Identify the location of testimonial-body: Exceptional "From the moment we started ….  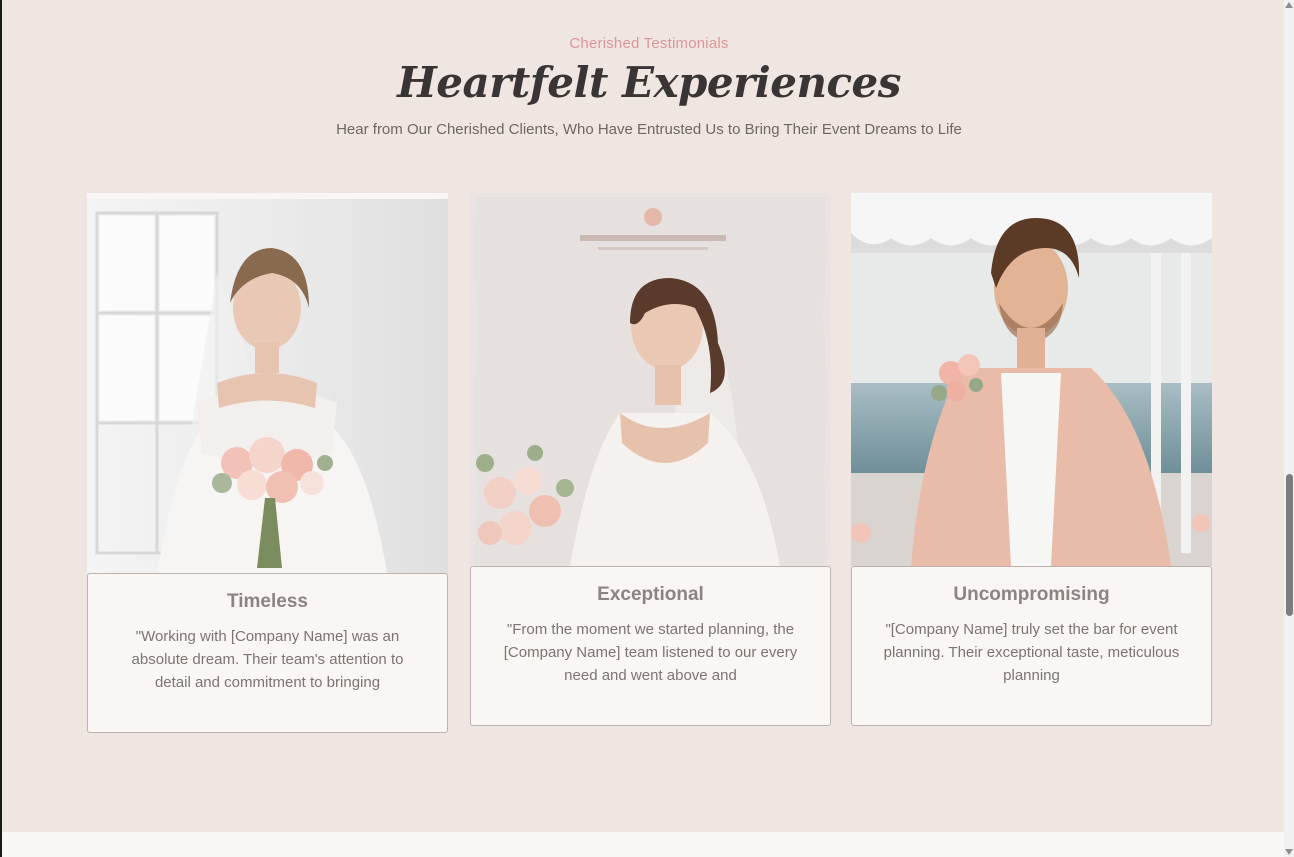
(650, 646).